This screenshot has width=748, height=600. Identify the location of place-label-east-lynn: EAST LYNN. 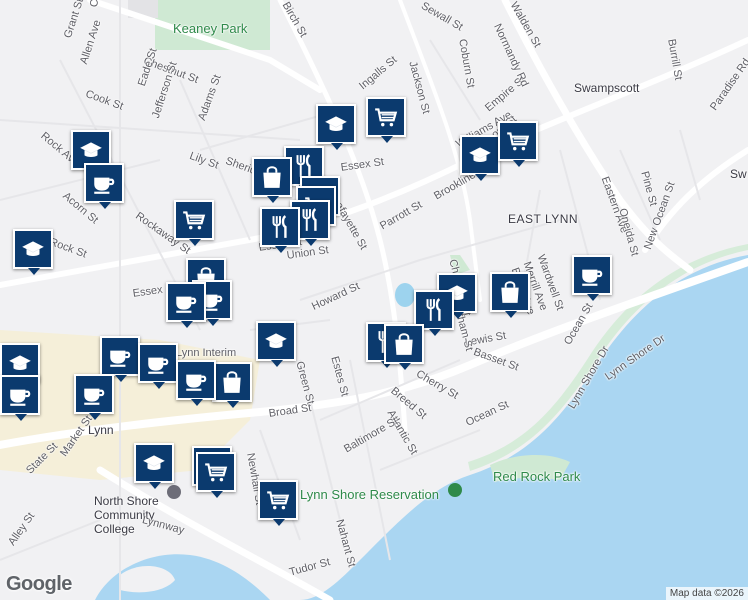
(543, 219).